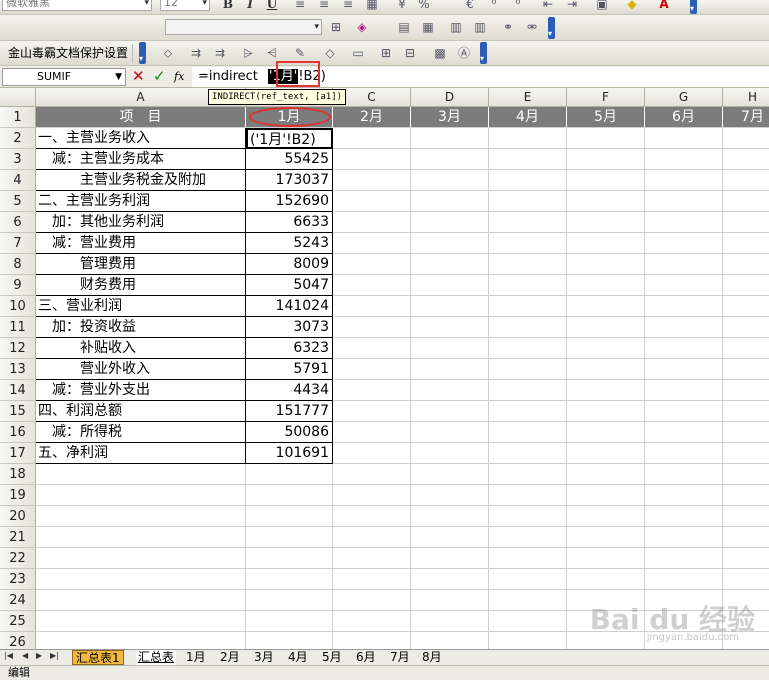 The width and height of the screenshot is (769, 680). Describe the element at coordinates (289, 243) in the screenshot. I see `cell-b7: 5243` at that location.